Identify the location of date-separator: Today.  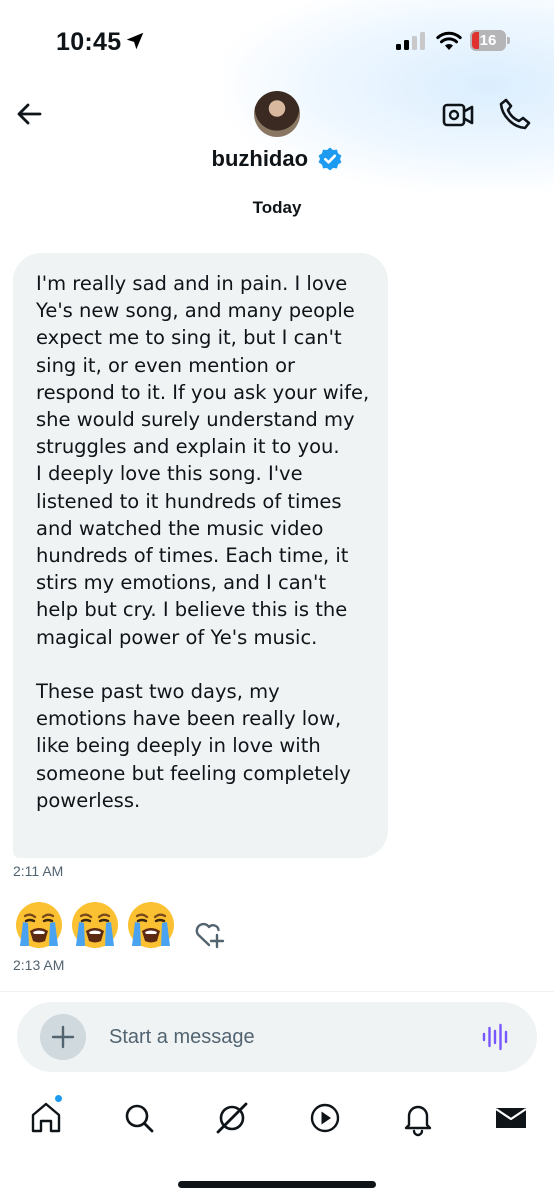
(277, 207).